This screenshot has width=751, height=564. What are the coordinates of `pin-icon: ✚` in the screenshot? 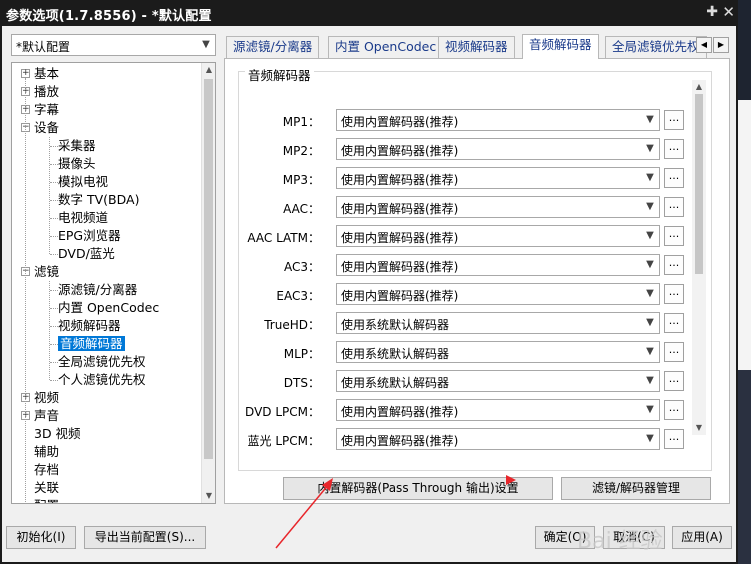 It's located at (712, 12).